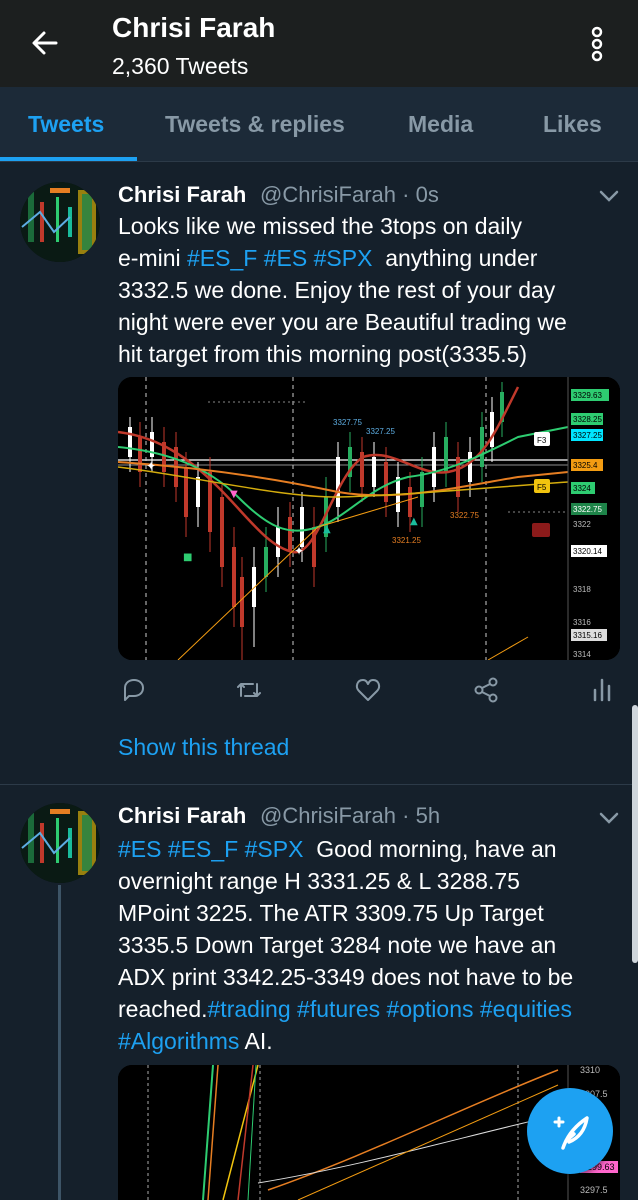 The width and height of the screenshot is (638, 1200). I want to click on price-axis-label: 3322.75, so click(587, 509).